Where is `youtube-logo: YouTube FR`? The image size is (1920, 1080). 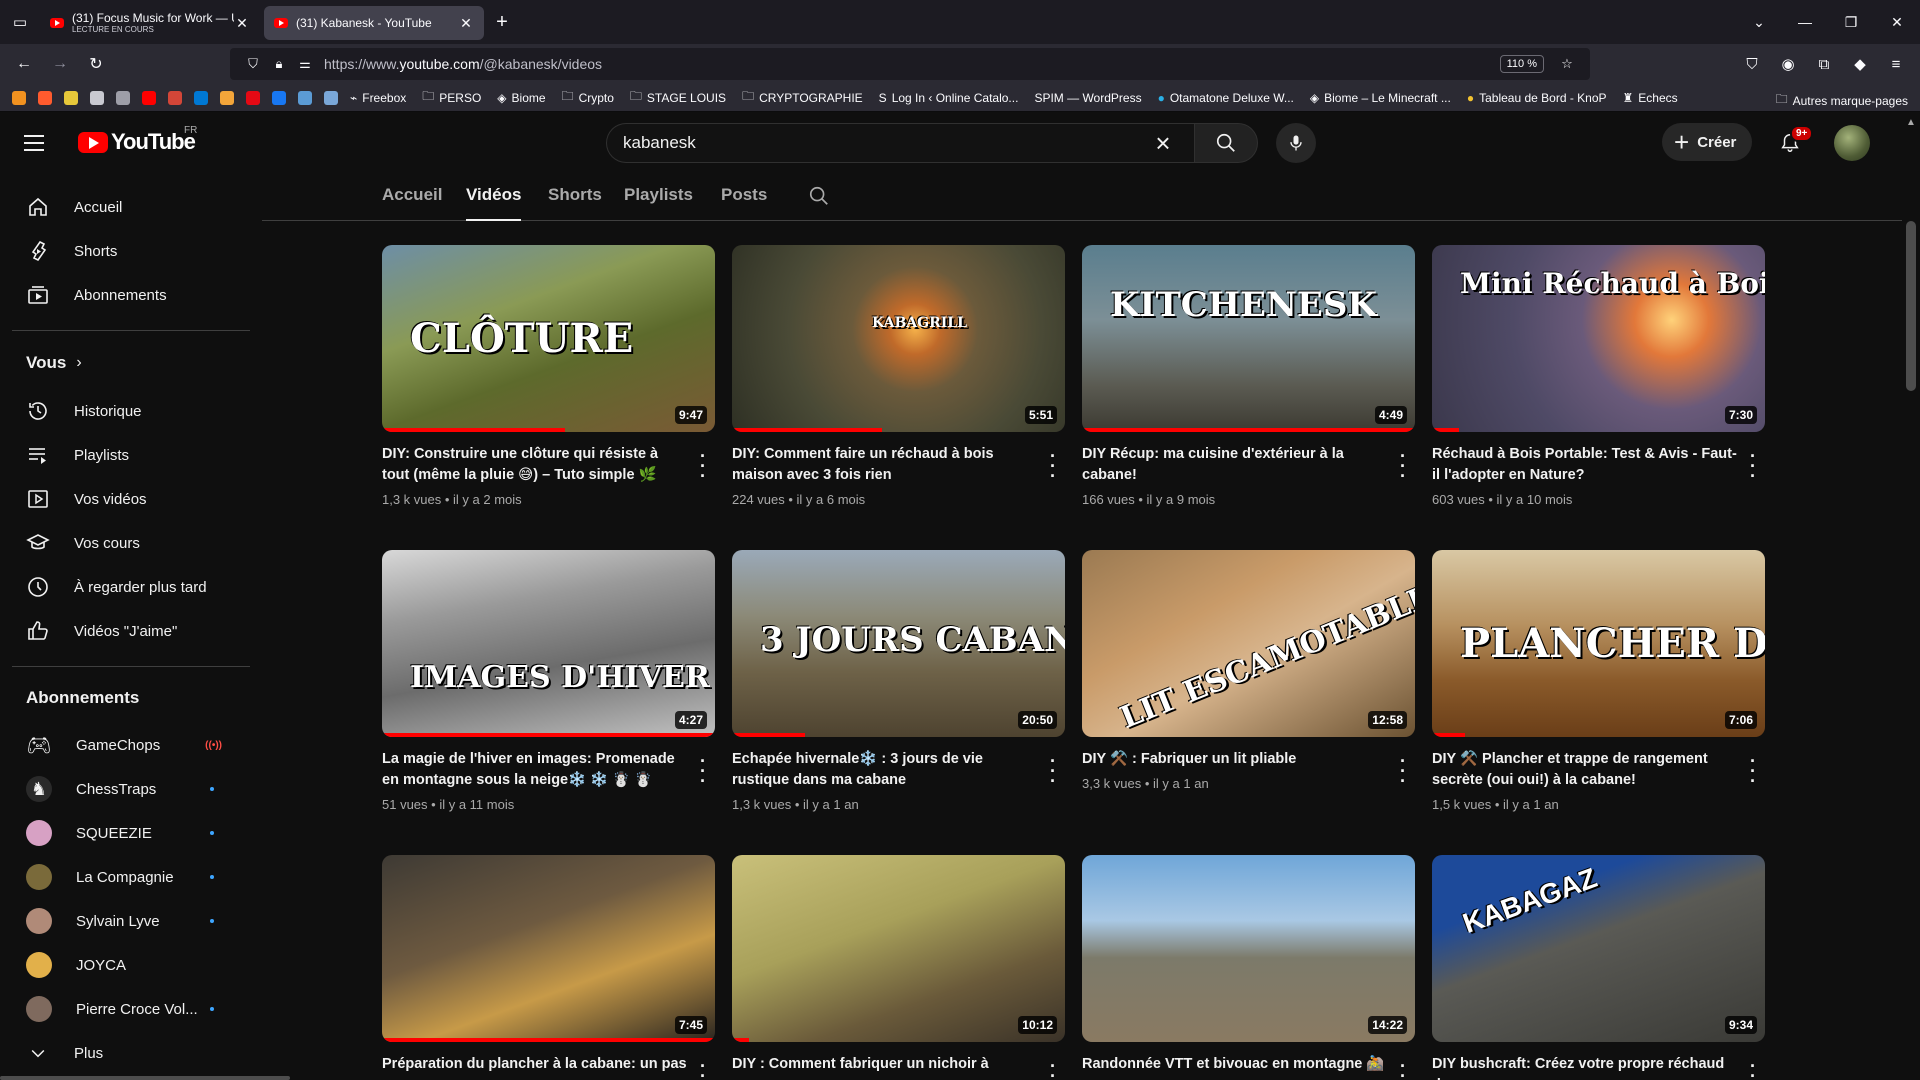
youtube-logo: YouTube FR is located at coordinates (137, 140).